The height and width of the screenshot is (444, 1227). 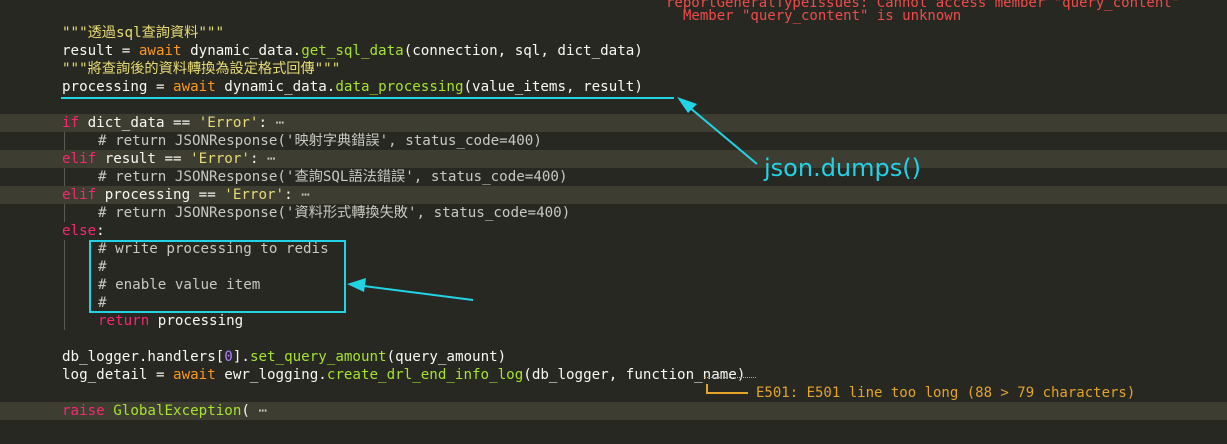 I want to click on code-line: """透過sql查詢資料""", so click(x=613, y=33).